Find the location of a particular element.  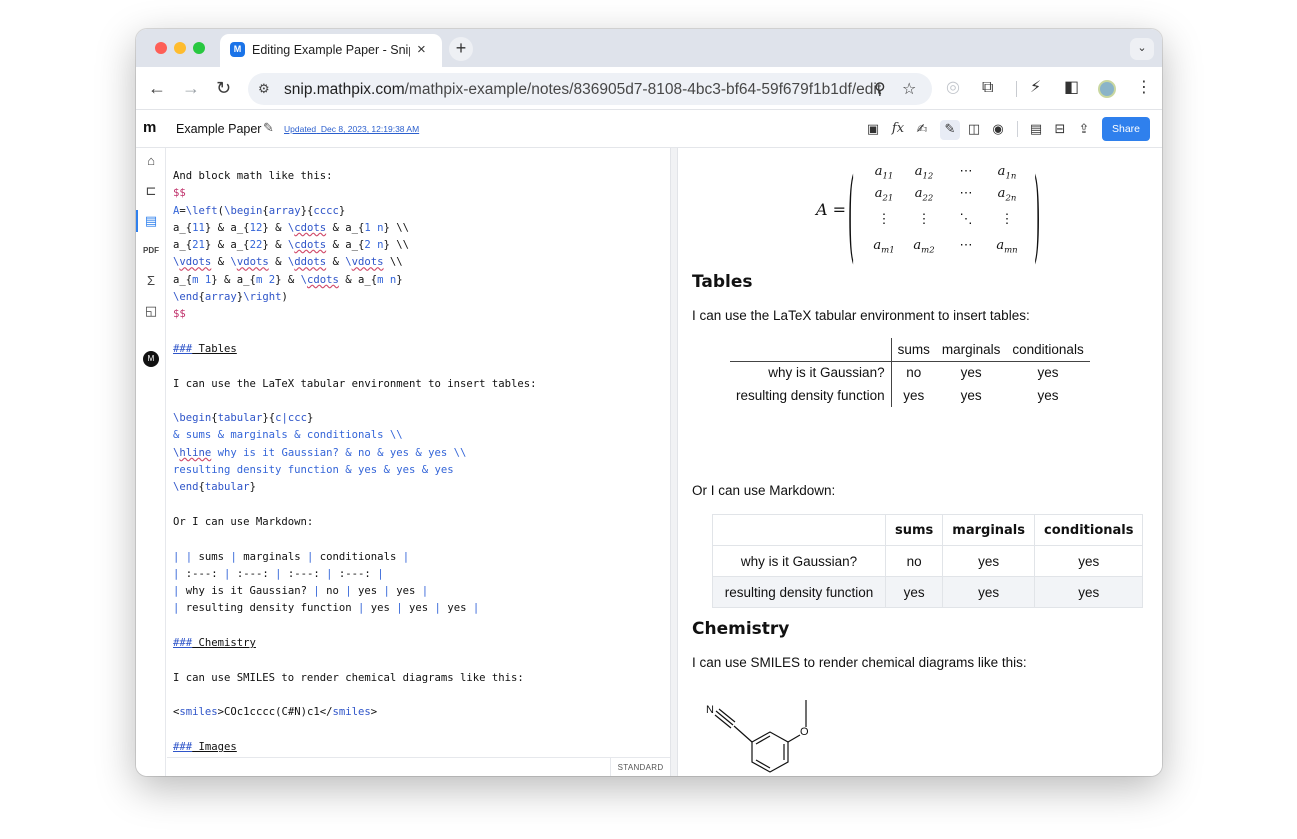

matrix-cell: a22 is located at coordinates (924, 195).